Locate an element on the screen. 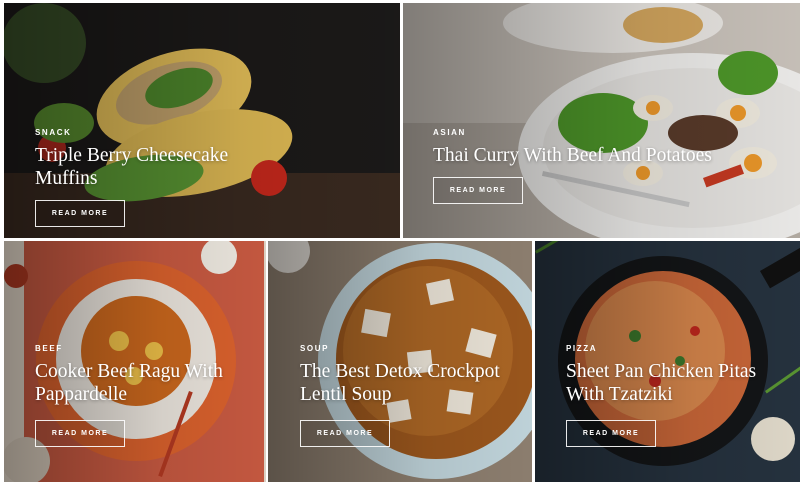  recipe-title: The Best Detox Crockpot Lentil Soup is located at coordinates (407, 383).